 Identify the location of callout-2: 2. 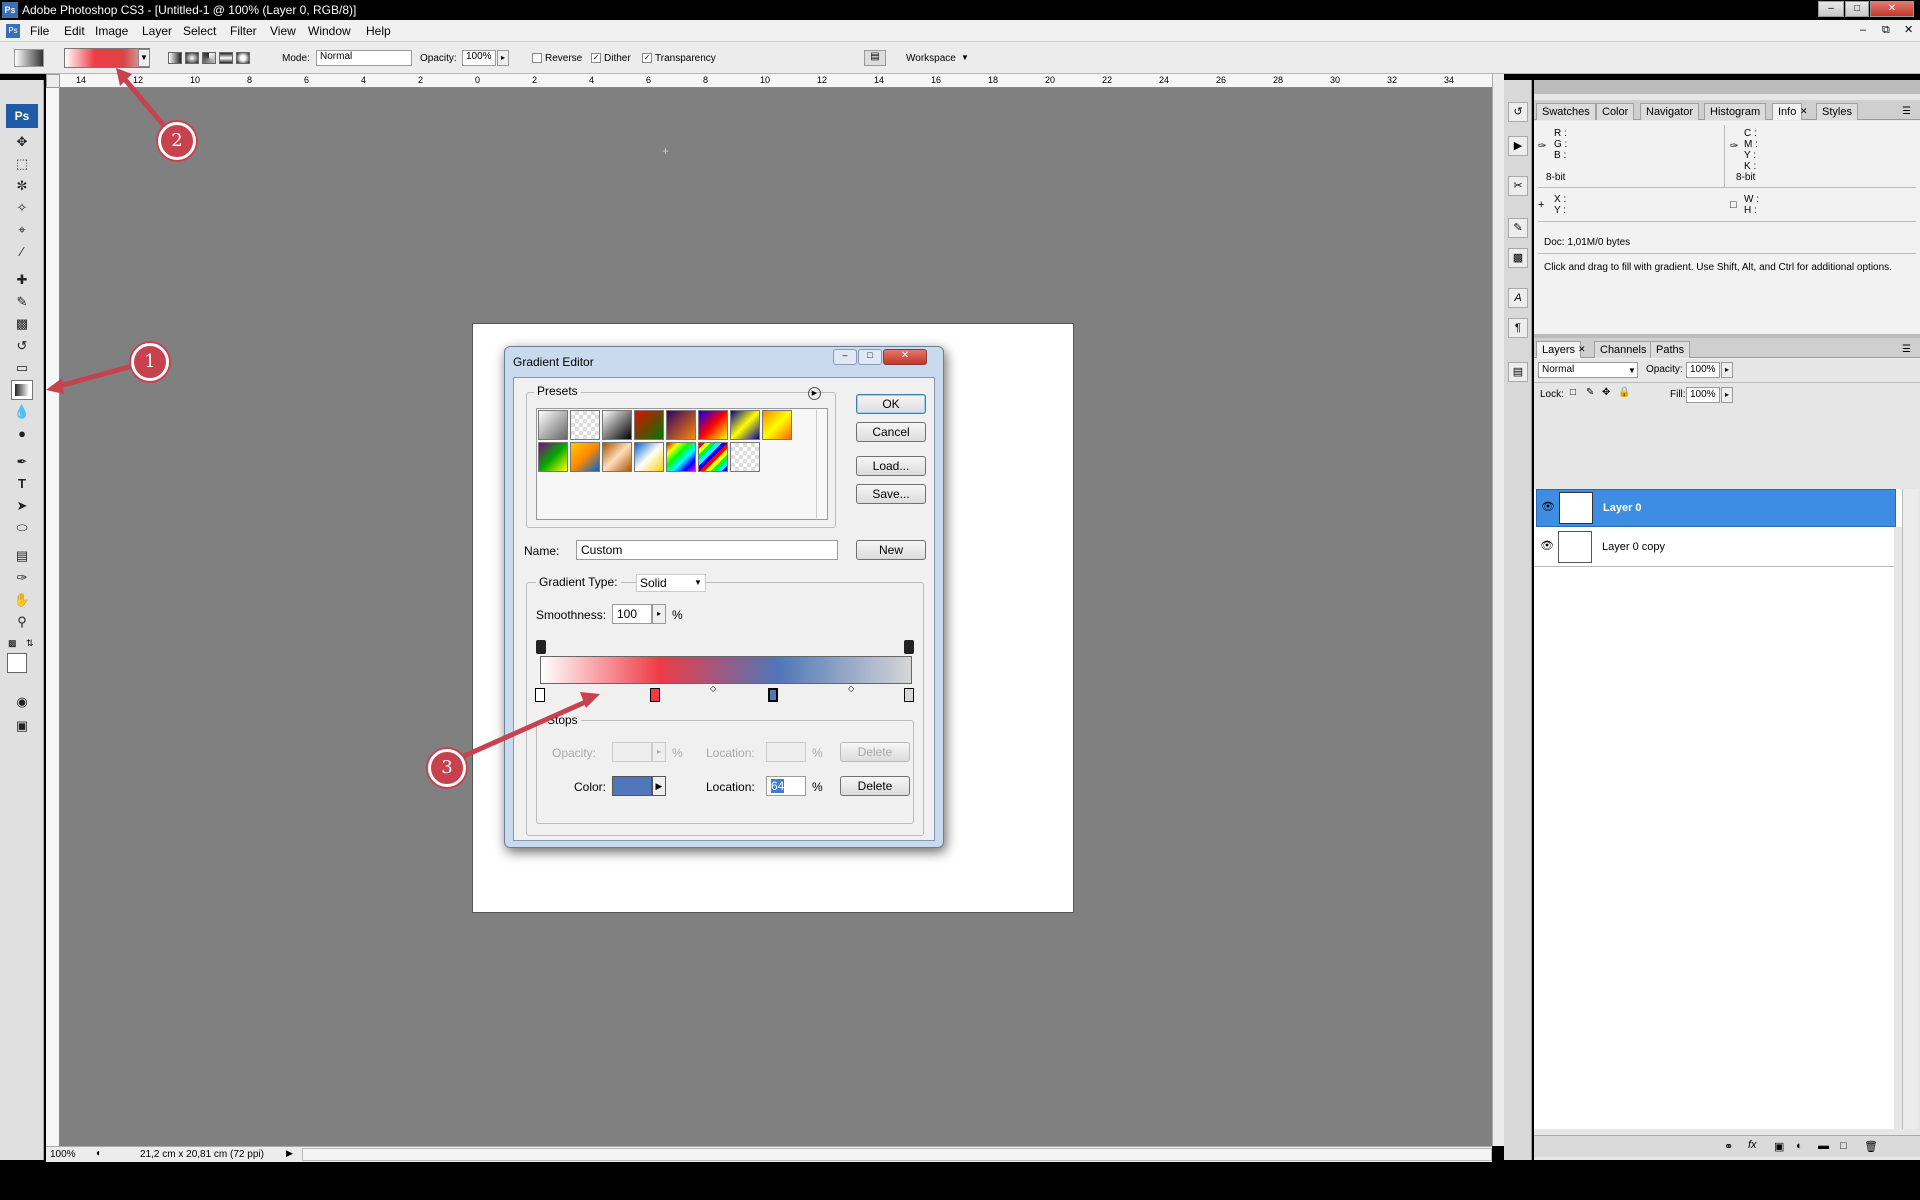
(177, 141).